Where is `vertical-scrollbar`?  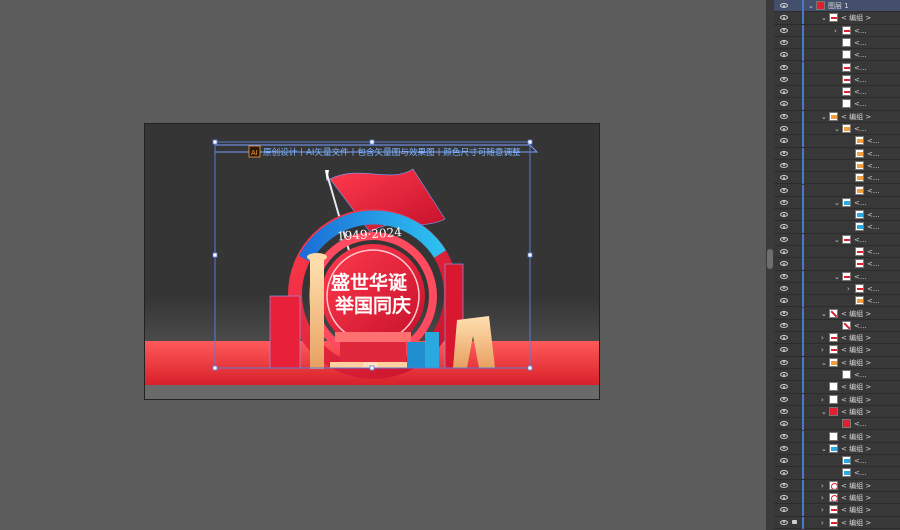
vertical-scrollbar is located at coordinates (770, 265).